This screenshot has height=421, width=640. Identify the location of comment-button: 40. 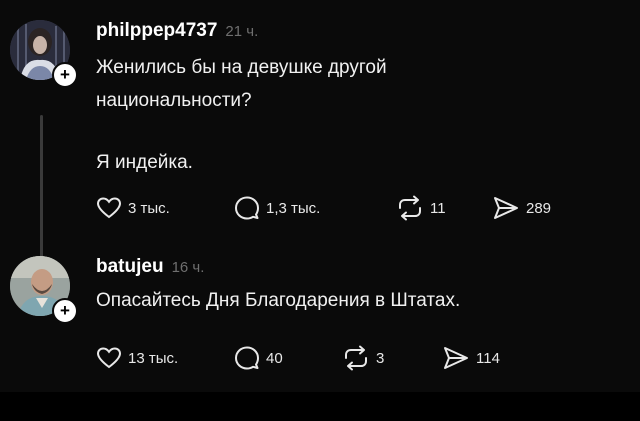
(258, 358).